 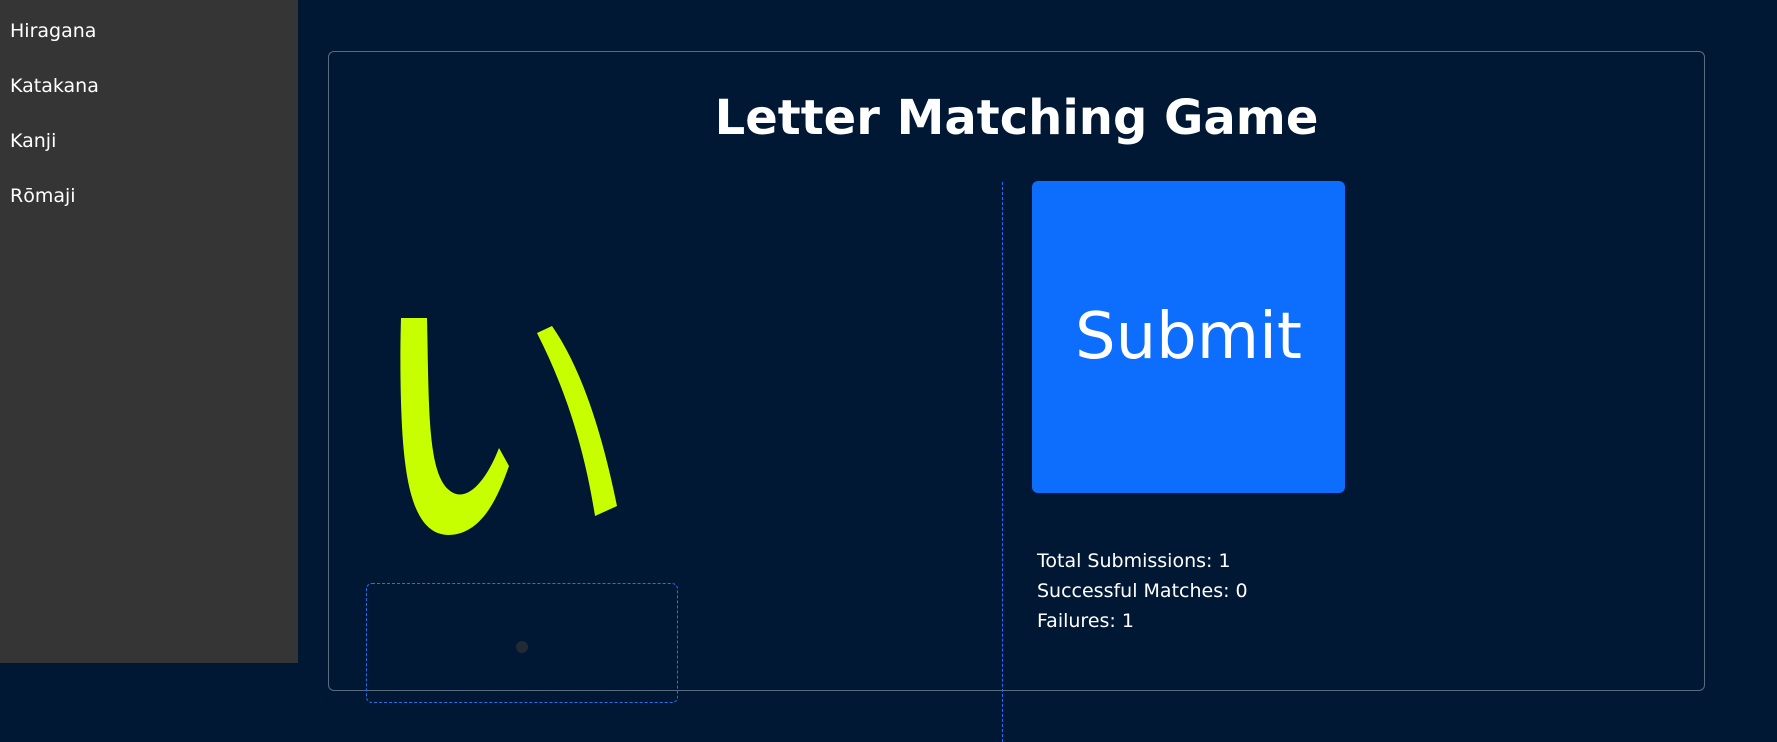 What do you see at coordinates (54, 86) in the screenshot?
I see `sidebar-item-katakana: Katakana` at bounding box center [54, 86].